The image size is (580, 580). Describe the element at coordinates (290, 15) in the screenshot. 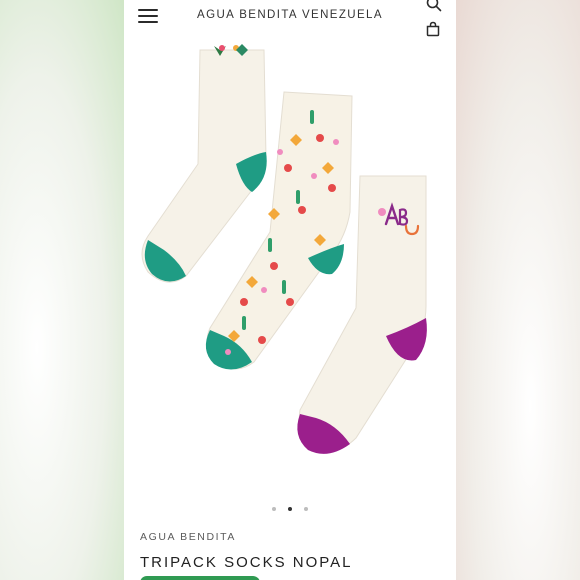

I see `store-brand-title: AGUA BENDITA VENEZUELA` at that location.